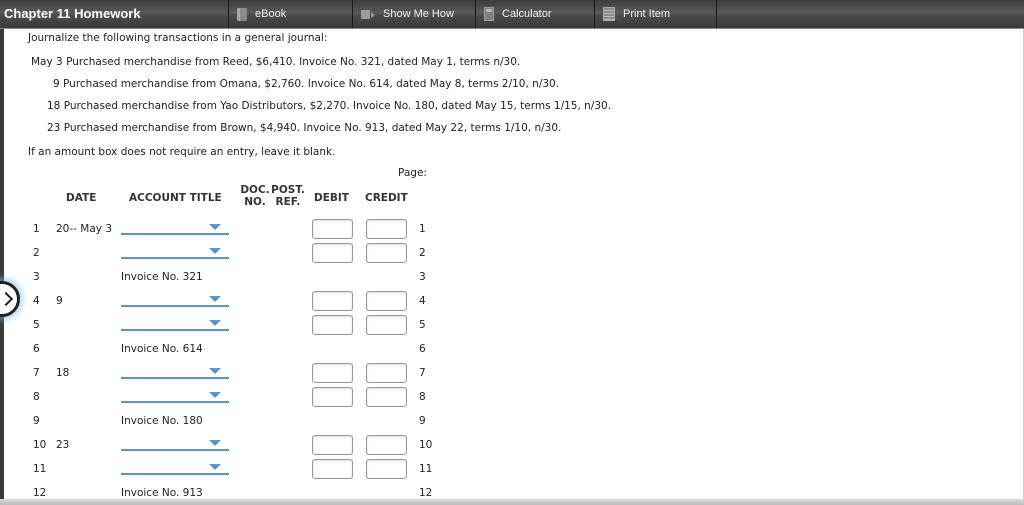  What do you see at coordinates (36, 253) in the screenshot?
I see `line-number: 2` at bounding box center [36, 253].